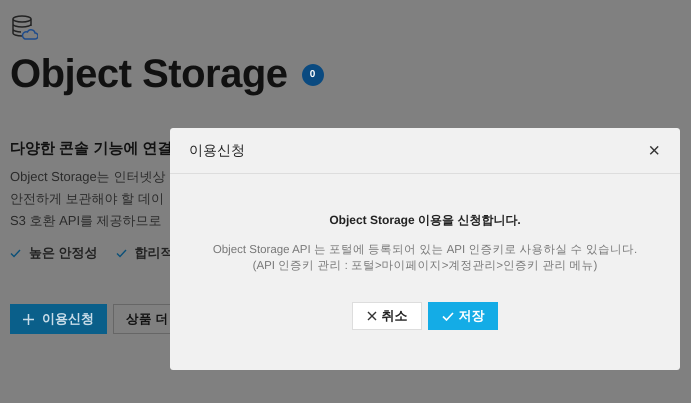 This screenshot has height=403, width=691. Describe the element at coordinates (88, 177) in the screenshot. I see `description-line: Object Storage는 인터넷상` at that location.